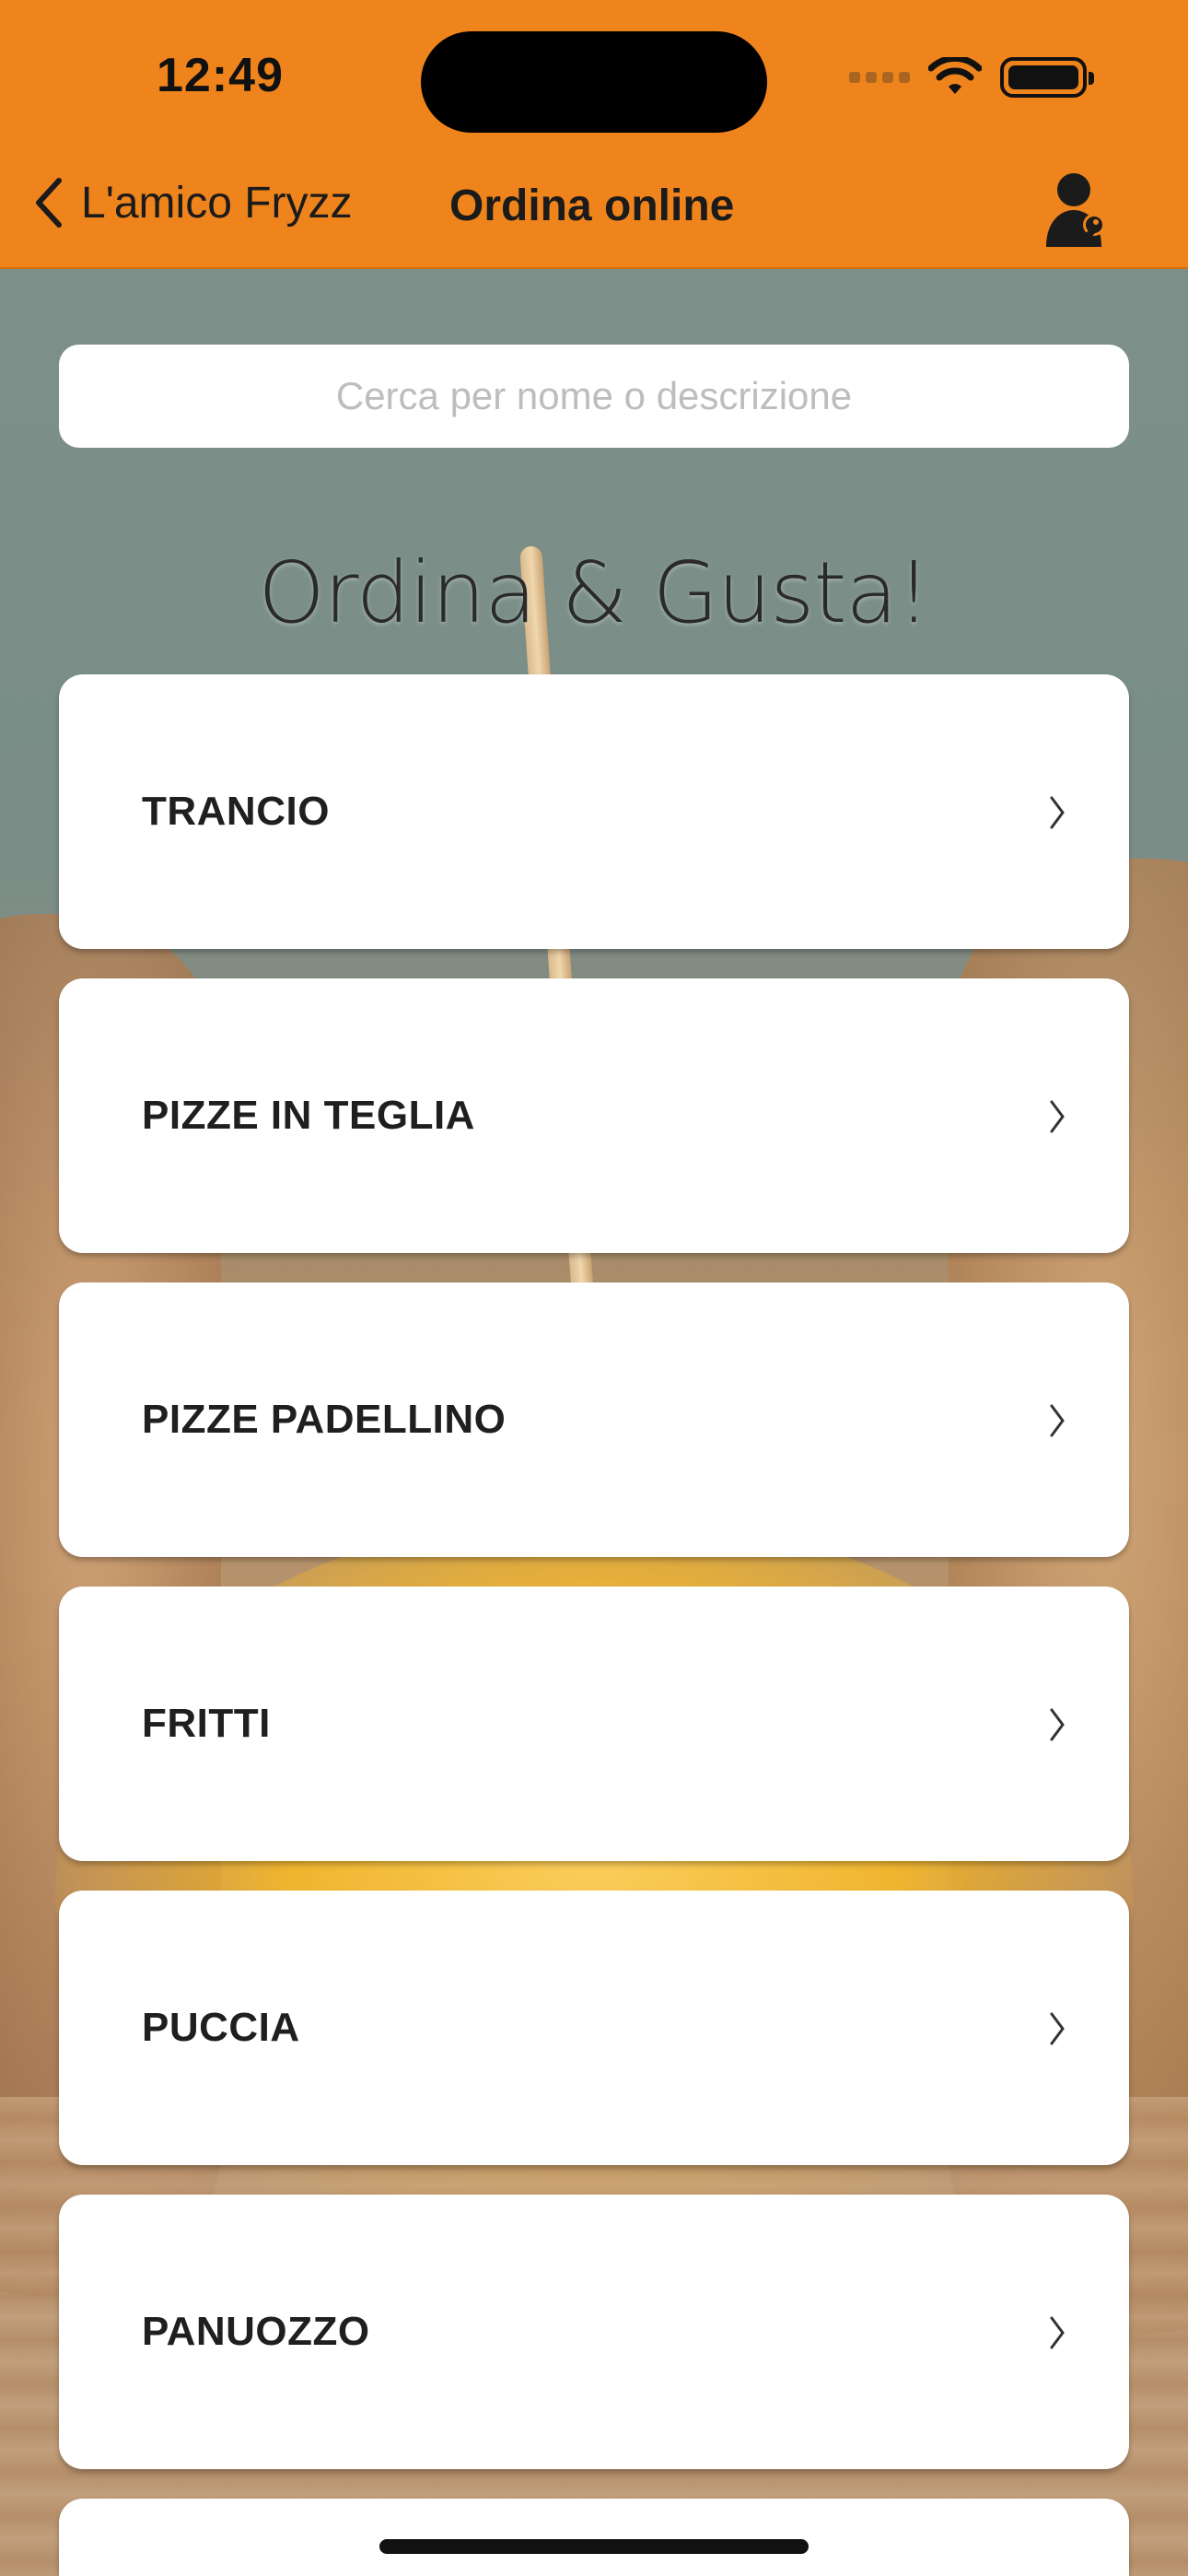 This screenshot has width=1188, height=2576. Describe the element at coordinates (236, 811) in the screenshot. I see `category-label: TRANCIO` at that location.